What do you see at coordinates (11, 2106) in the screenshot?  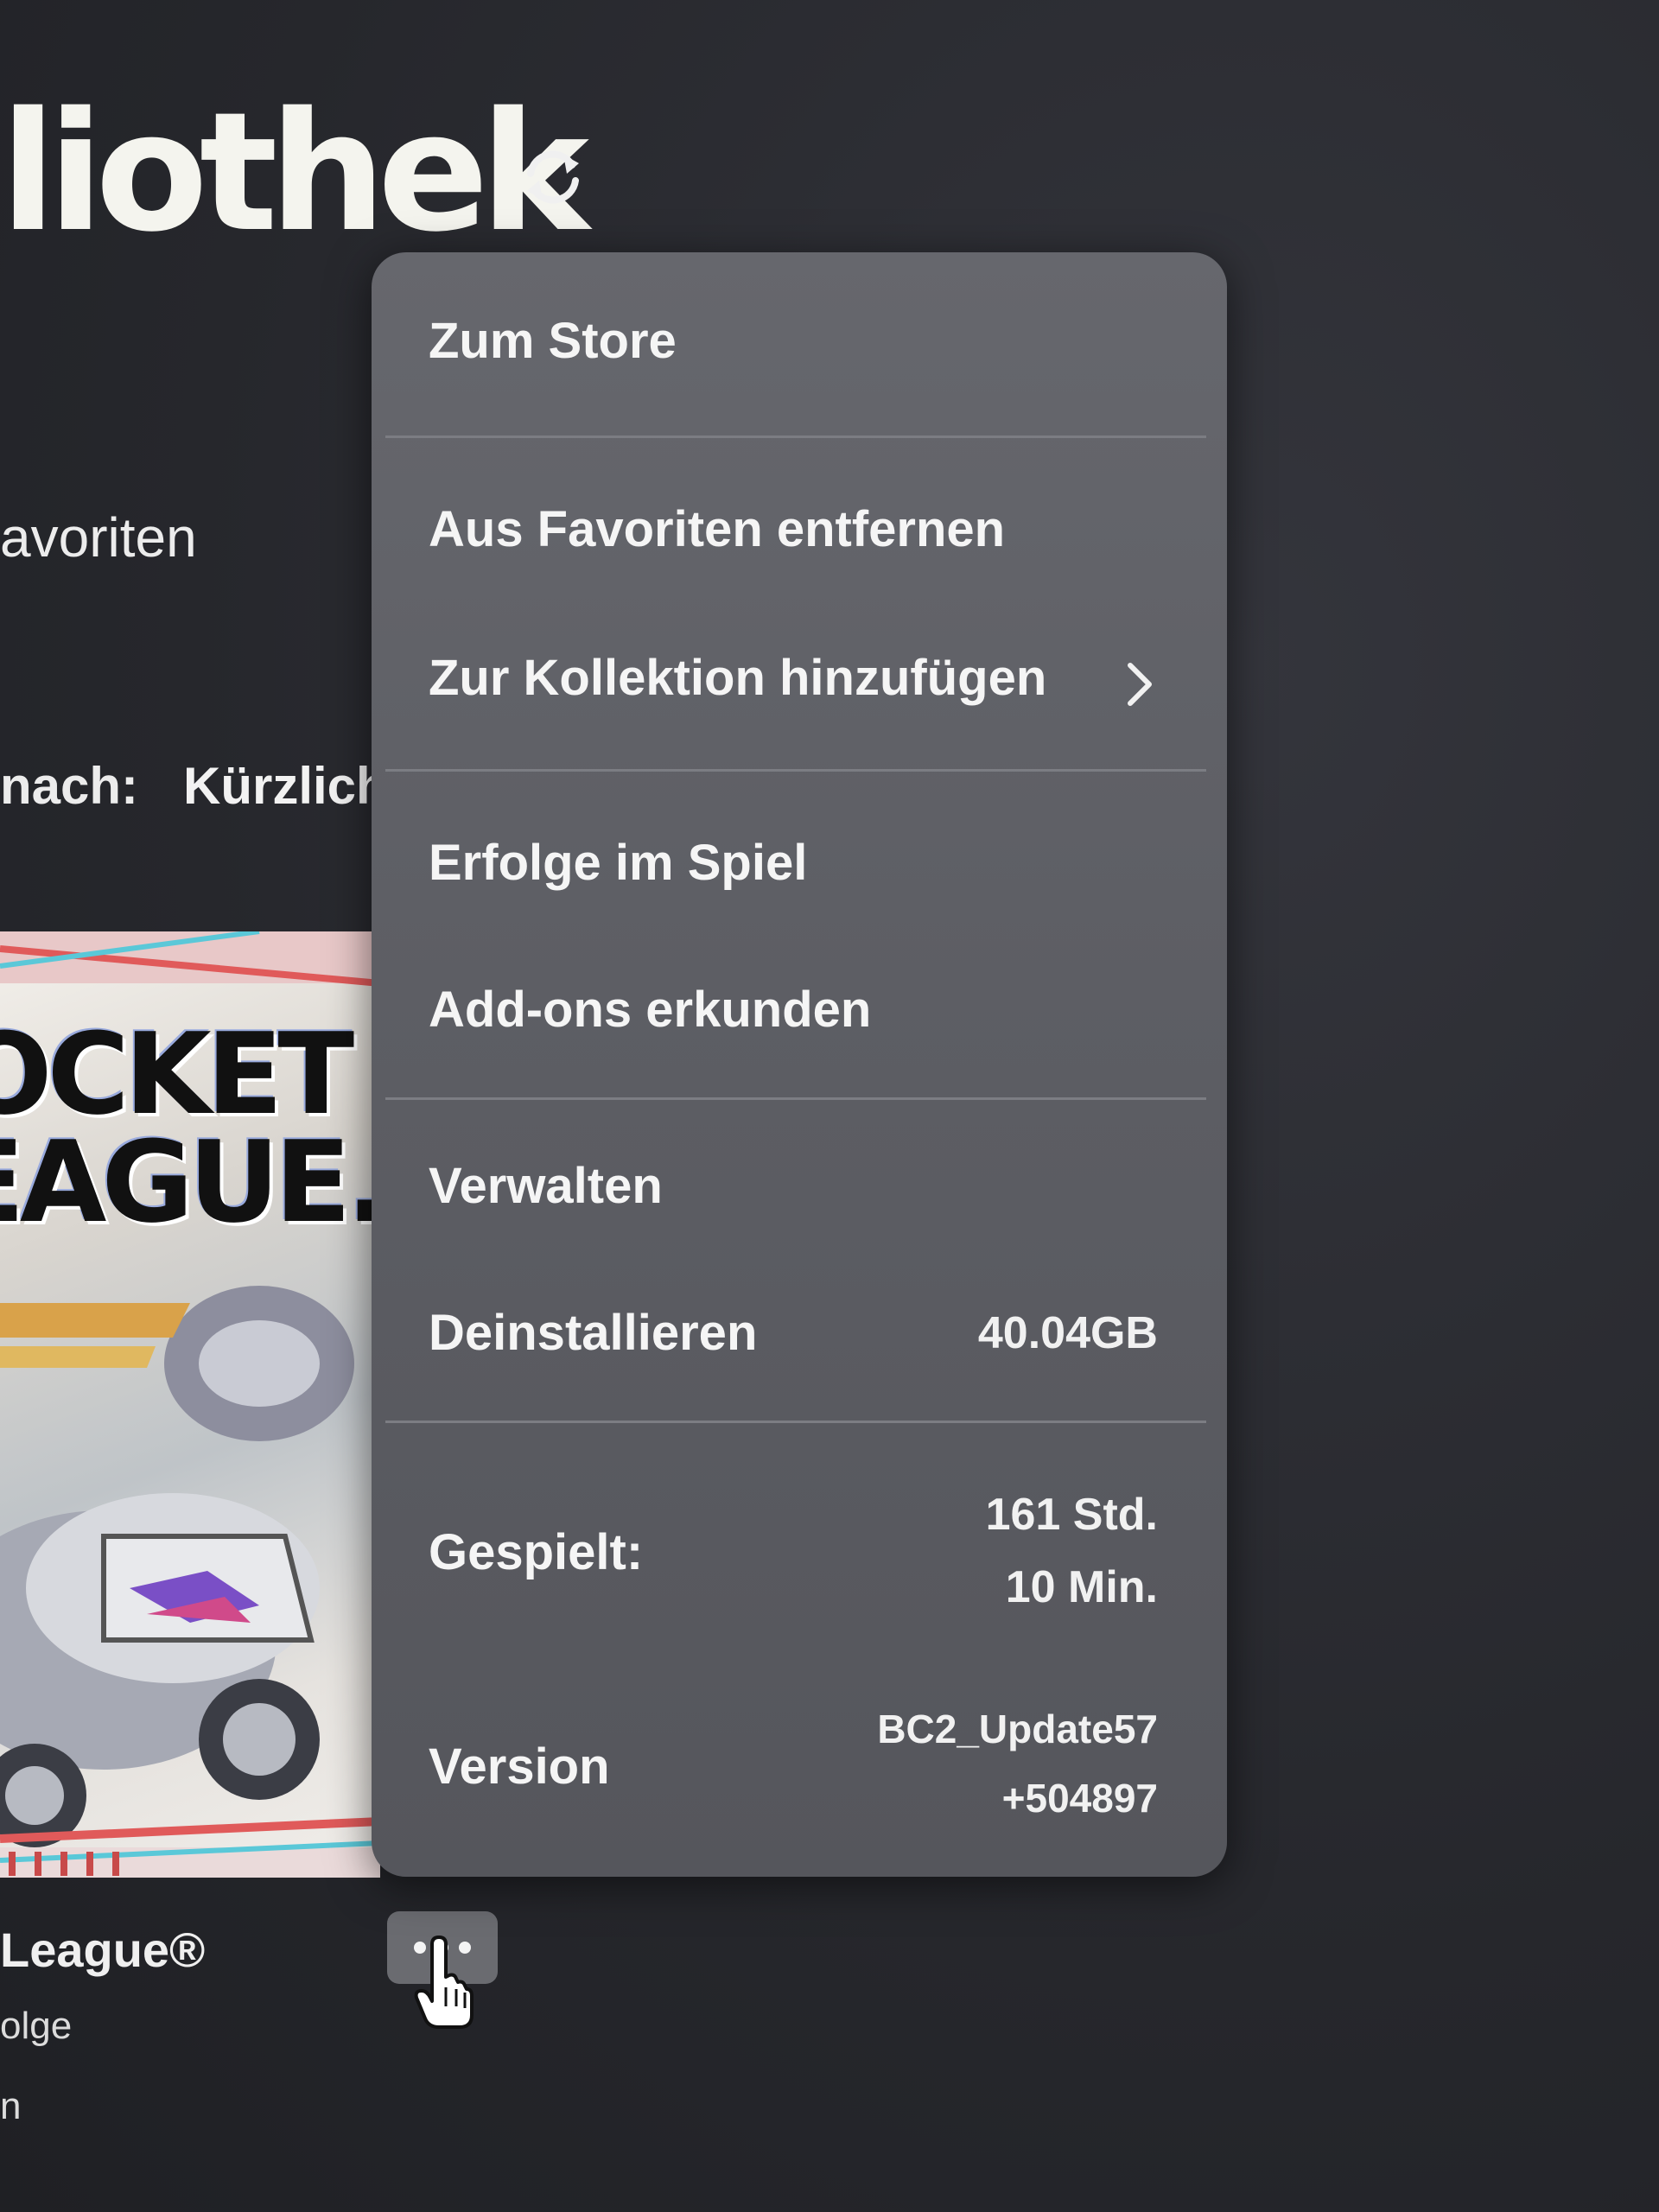 I see `game-status-label: n` at bounding box center [11, 2106].